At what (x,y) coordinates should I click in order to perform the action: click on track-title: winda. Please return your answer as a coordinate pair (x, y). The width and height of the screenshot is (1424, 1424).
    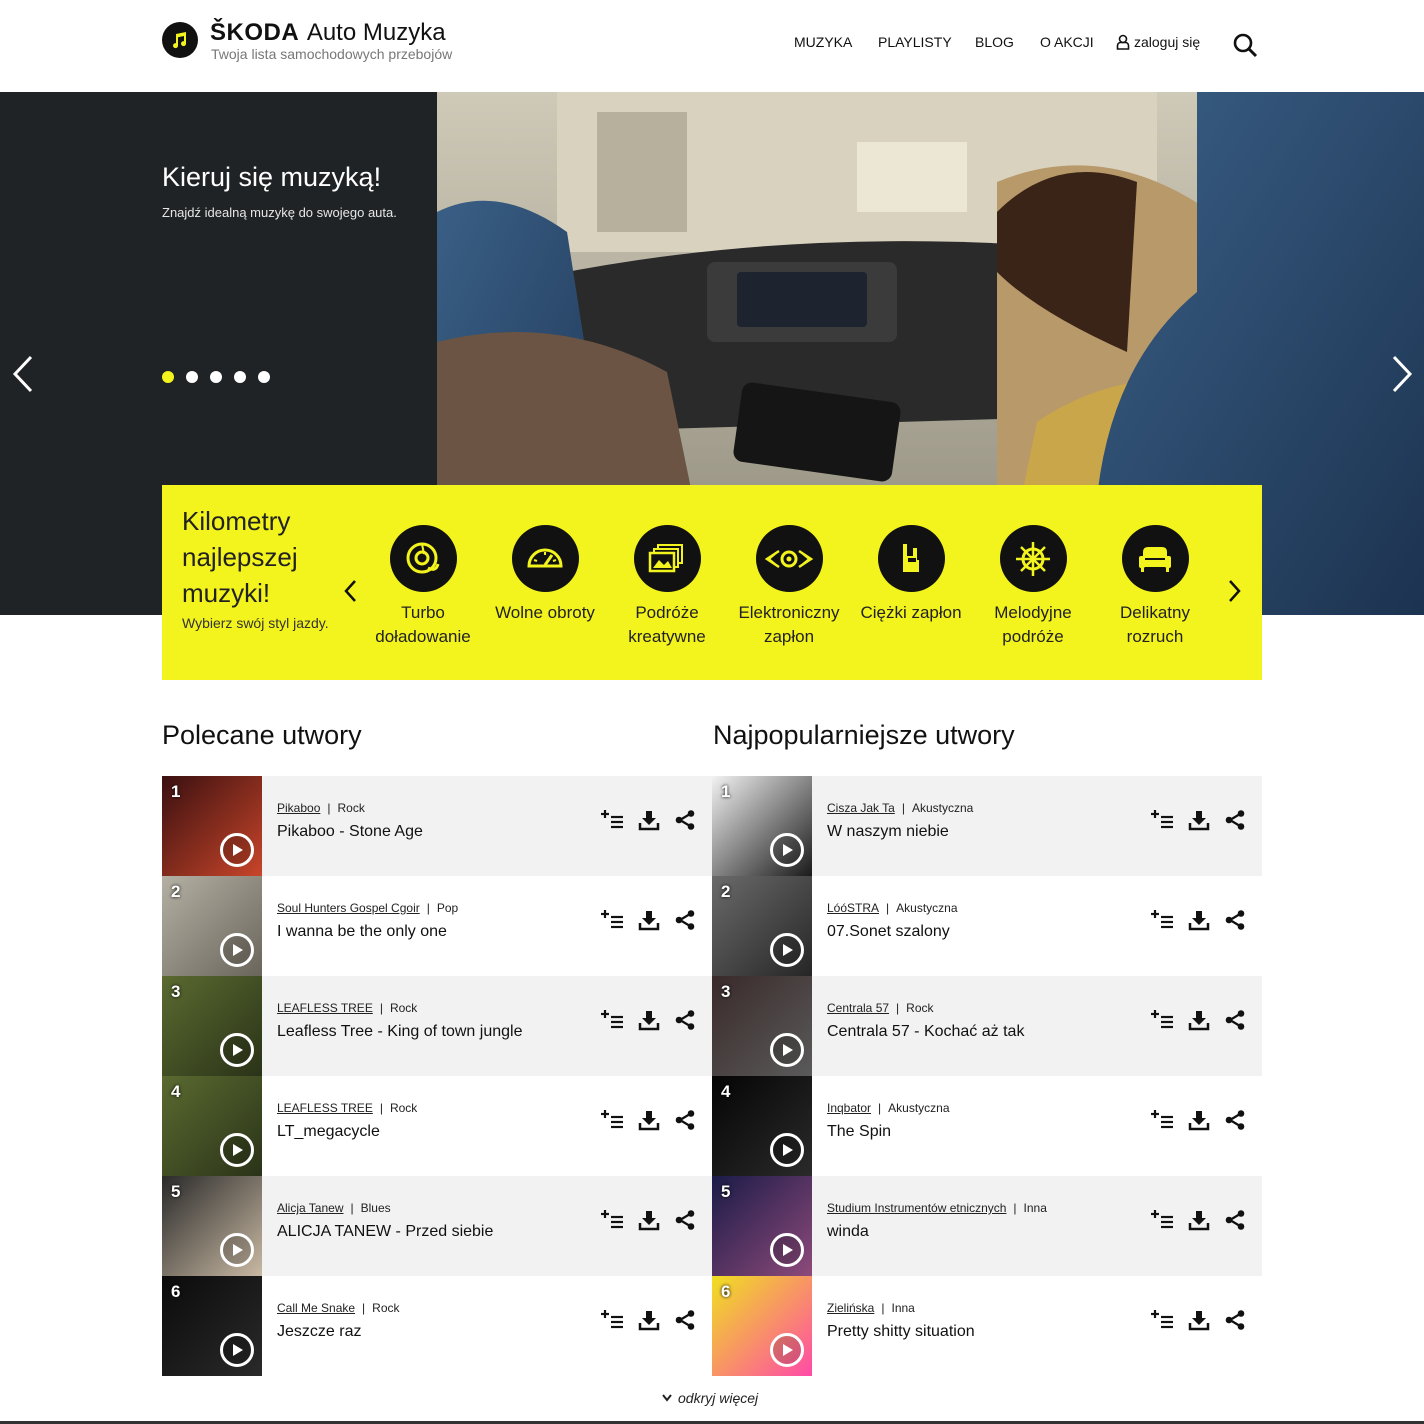
    Looking at the image, I should click on (848, 1232).